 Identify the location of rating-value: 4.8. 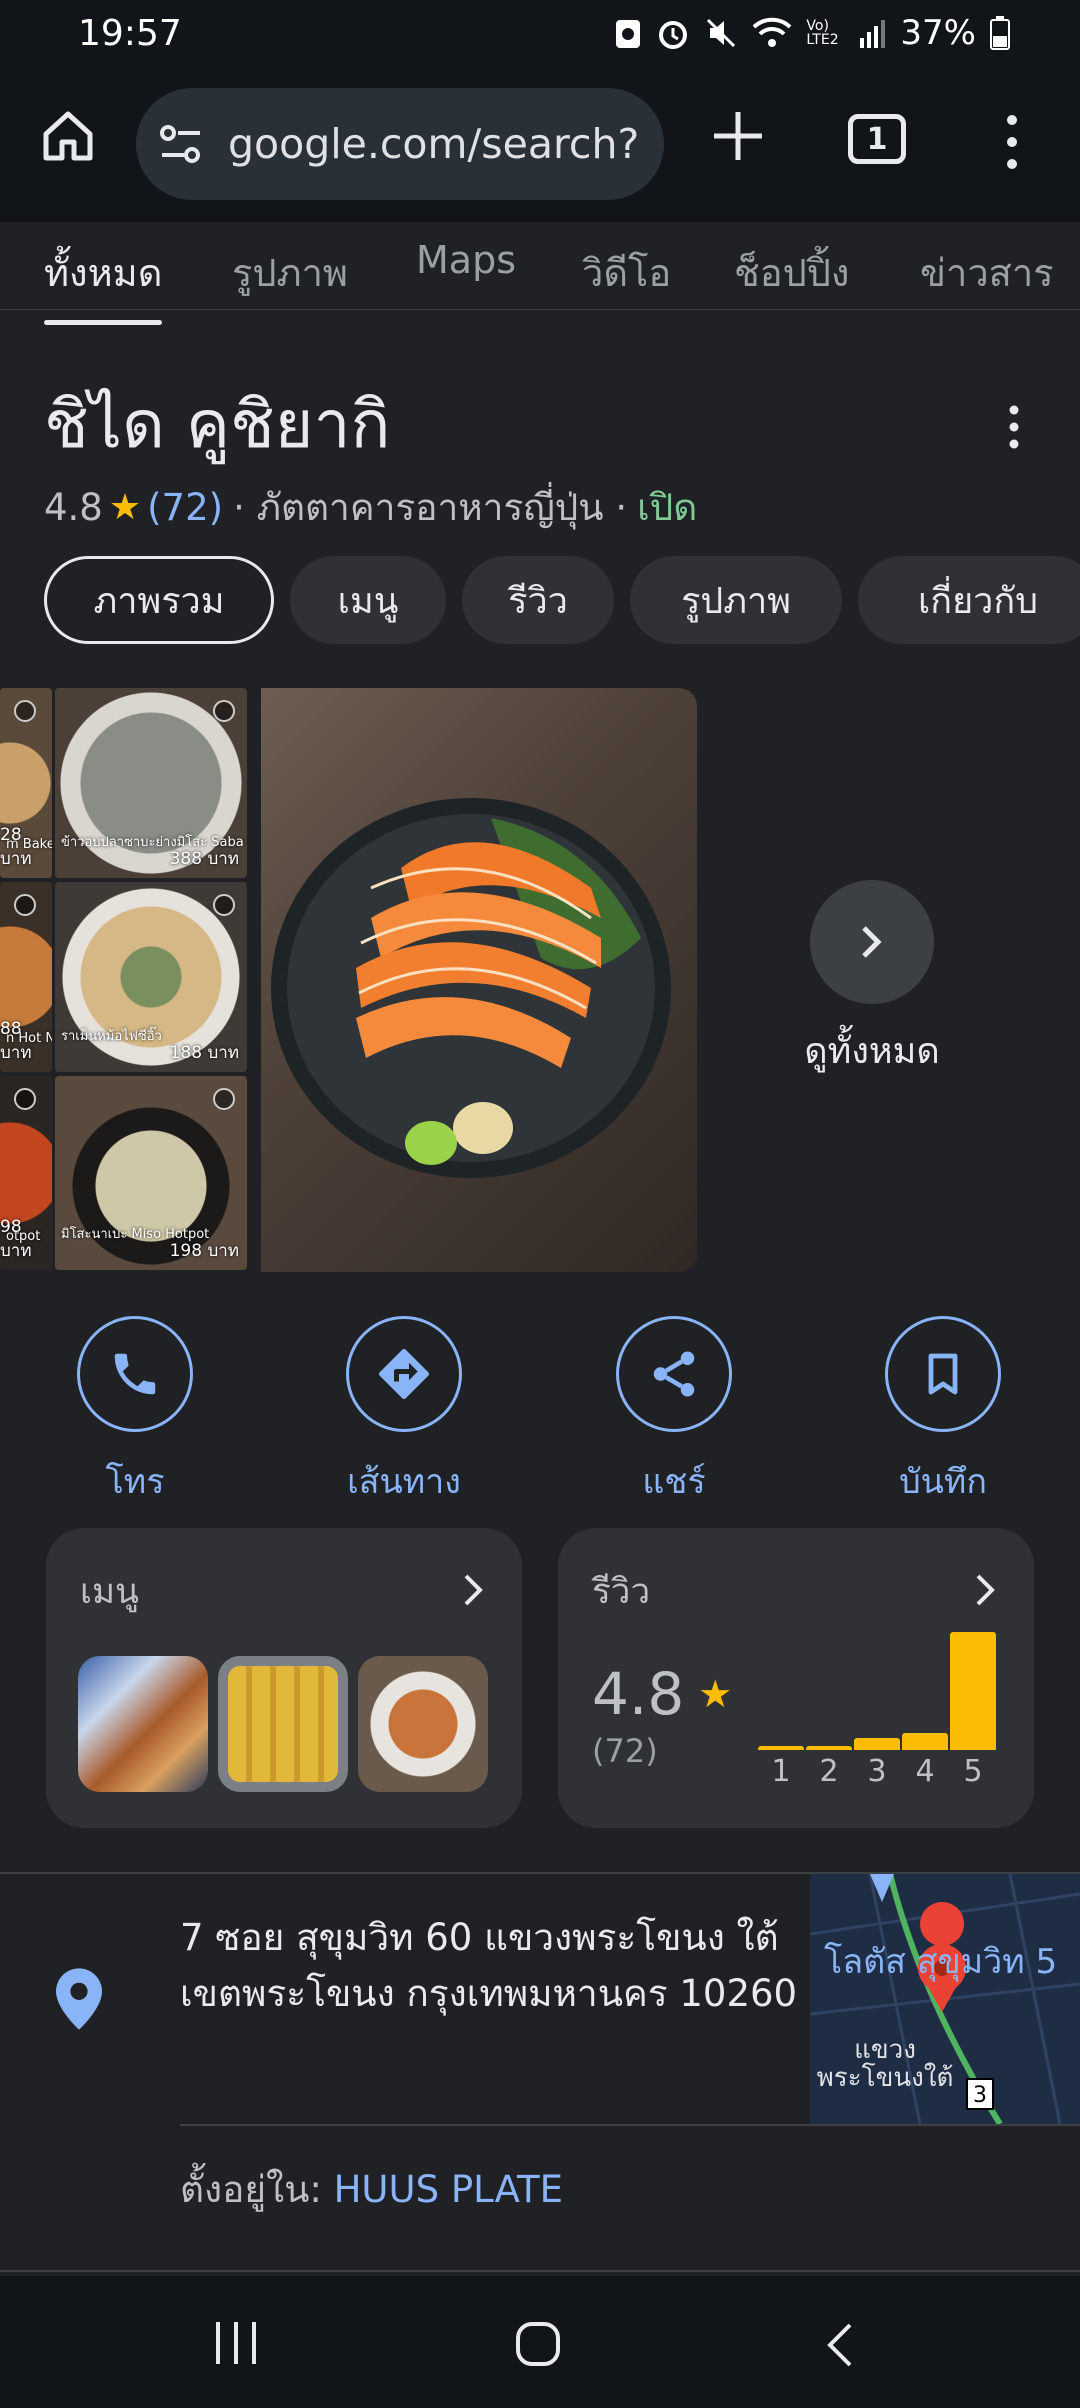
(73, 507).